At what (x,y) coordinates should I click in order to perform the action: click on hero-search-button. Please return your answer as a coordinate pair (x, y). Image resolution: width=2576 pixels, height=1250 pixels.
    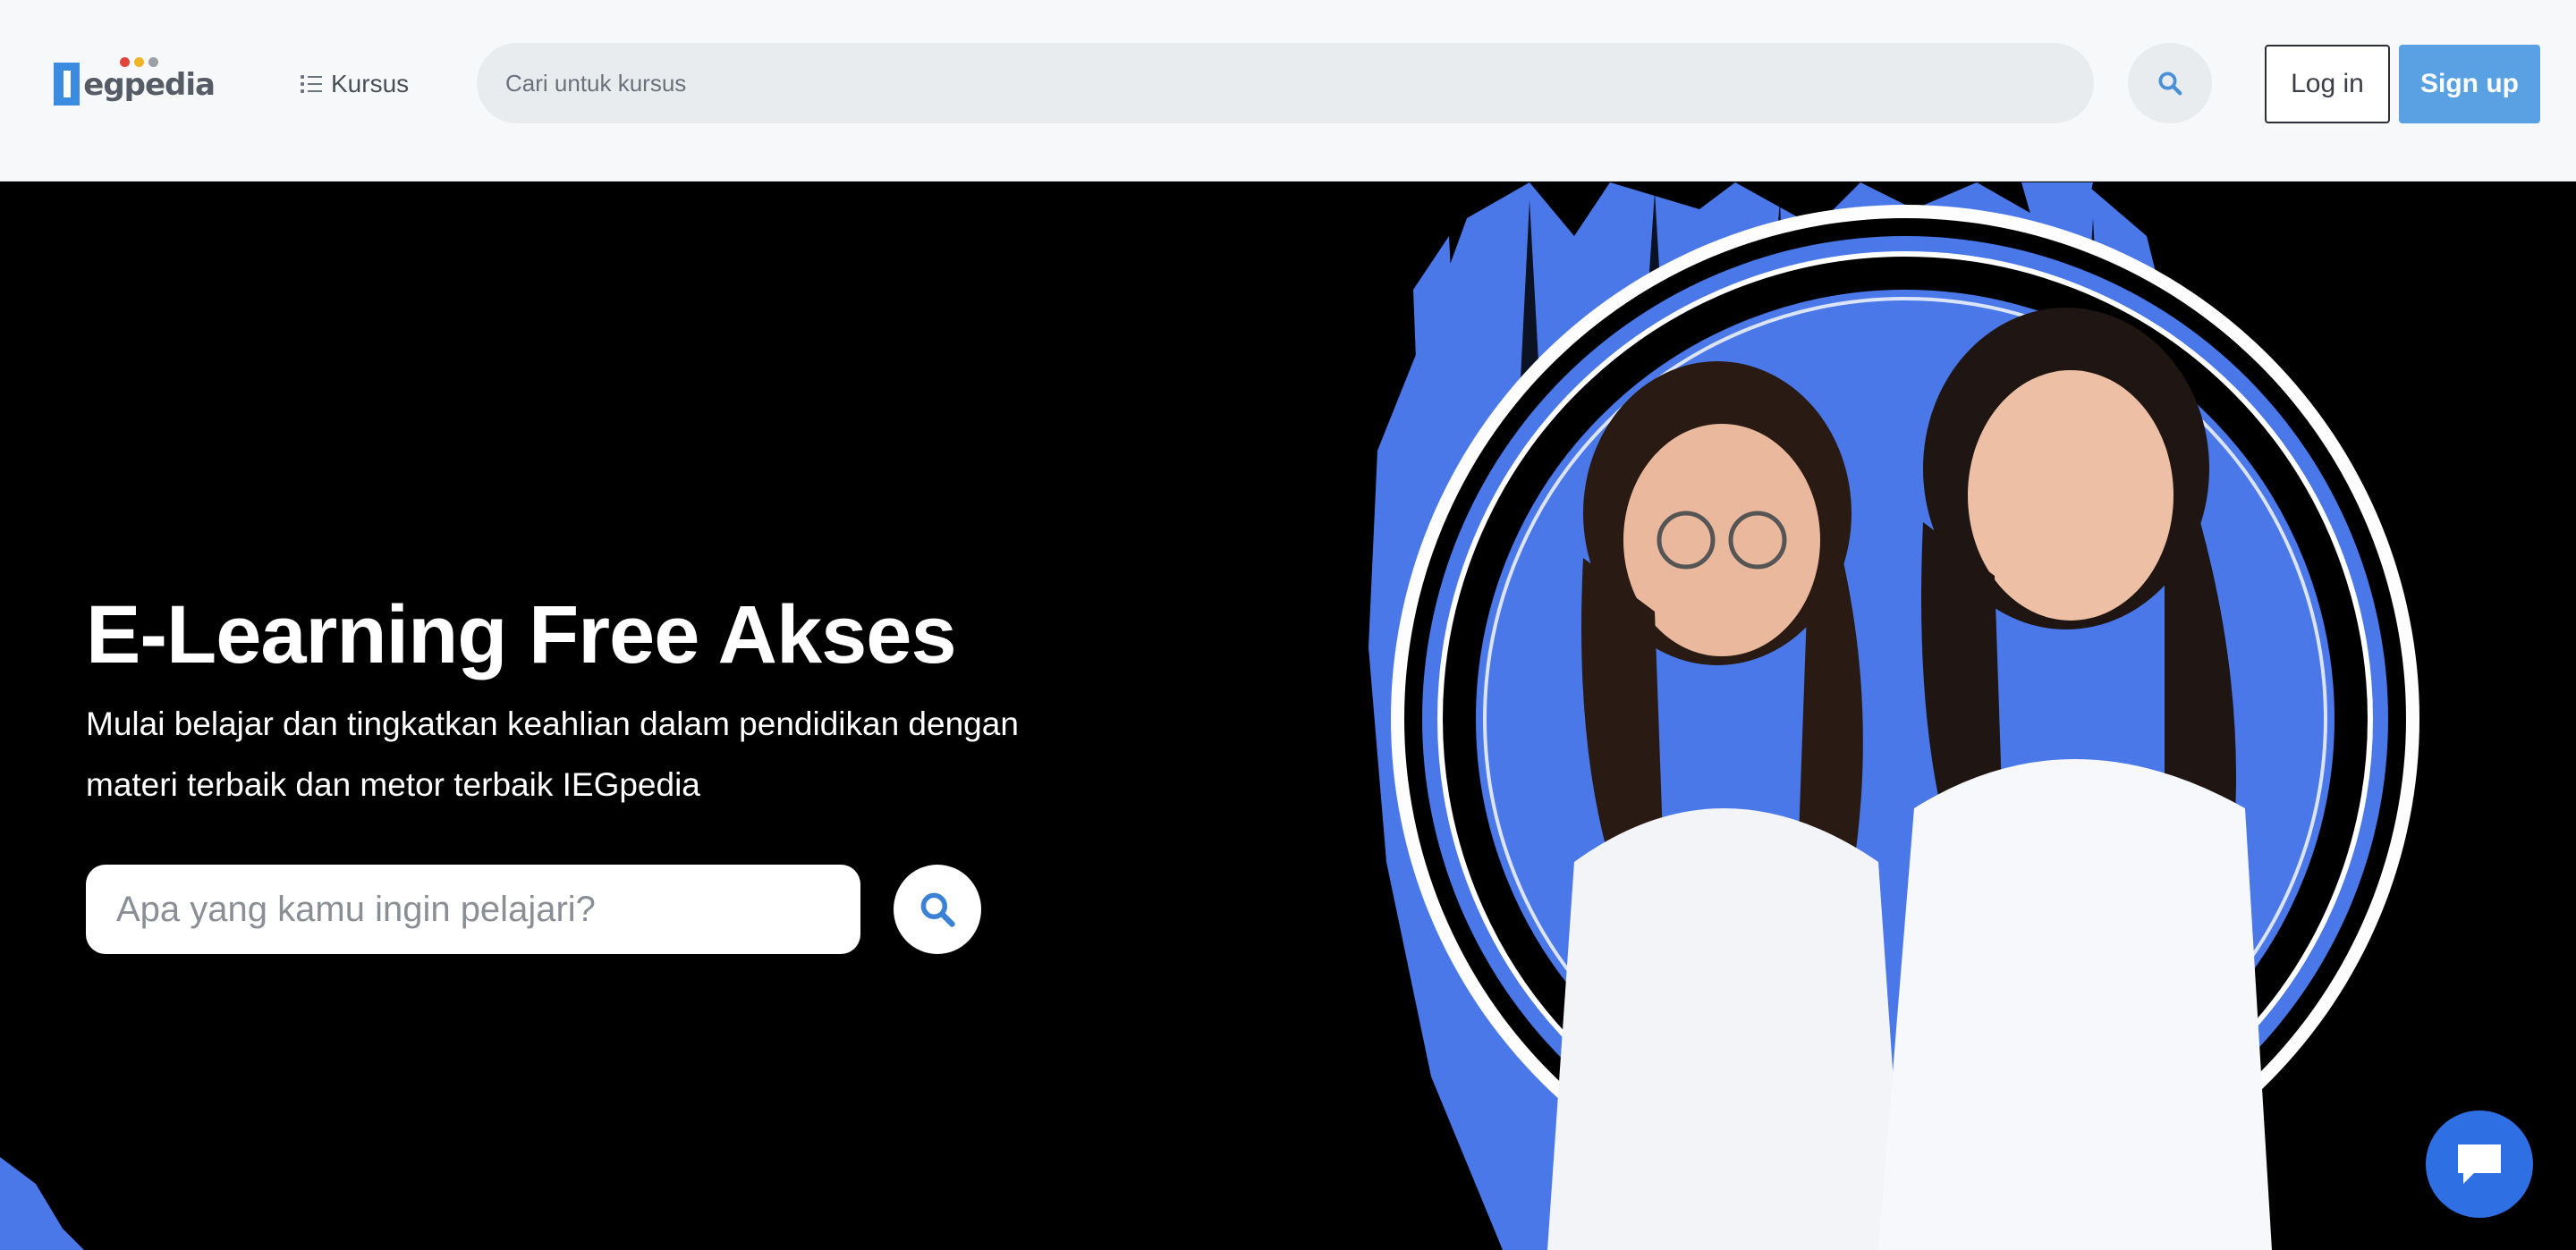
    Looking at the image, I should click on (937, 910).